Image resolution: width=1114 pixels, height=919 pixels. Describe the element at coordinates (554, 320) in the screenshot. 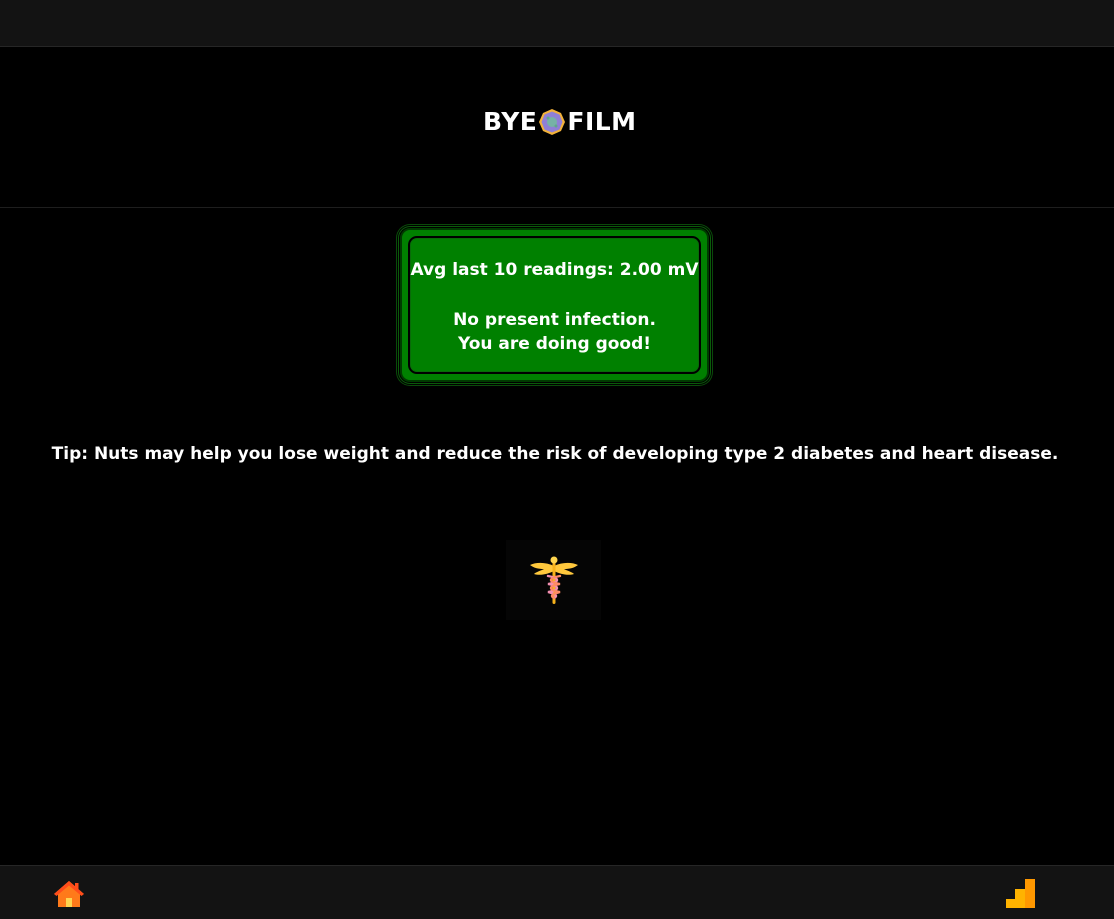

I see `status-message-line1: No present infection.` at that location.